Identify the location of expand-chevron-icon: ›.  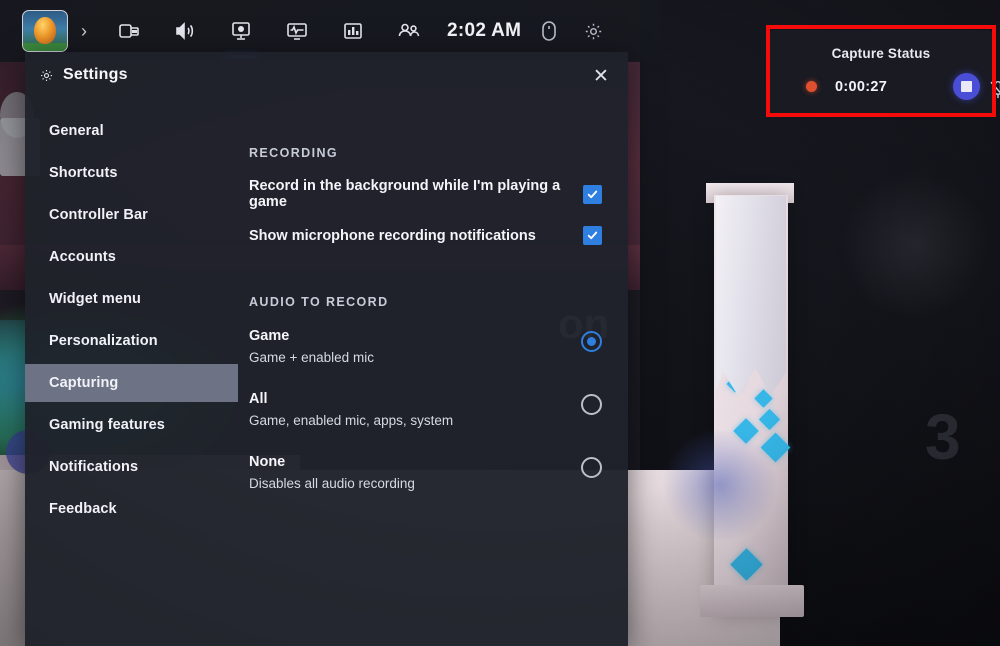
(84, 31).